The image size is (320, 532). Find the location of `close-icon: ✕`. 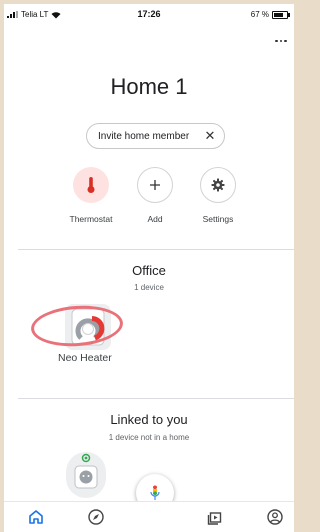

close-icon: ✕ is located at coordinates (210, 136).